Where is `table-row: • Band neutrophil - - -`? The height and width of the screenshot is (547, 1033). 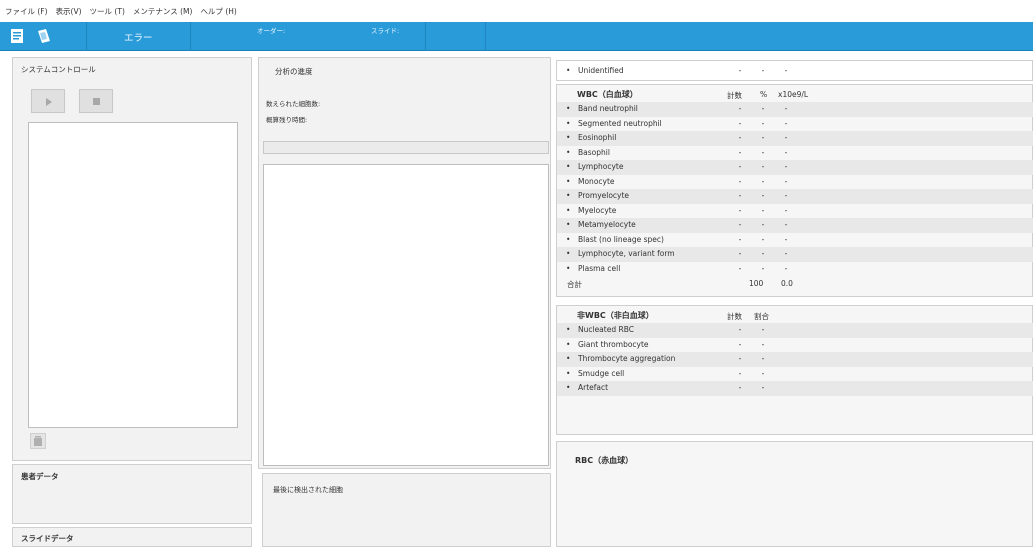 table-row: • Band neutrophil - - - is located at coordinates (795, 109).